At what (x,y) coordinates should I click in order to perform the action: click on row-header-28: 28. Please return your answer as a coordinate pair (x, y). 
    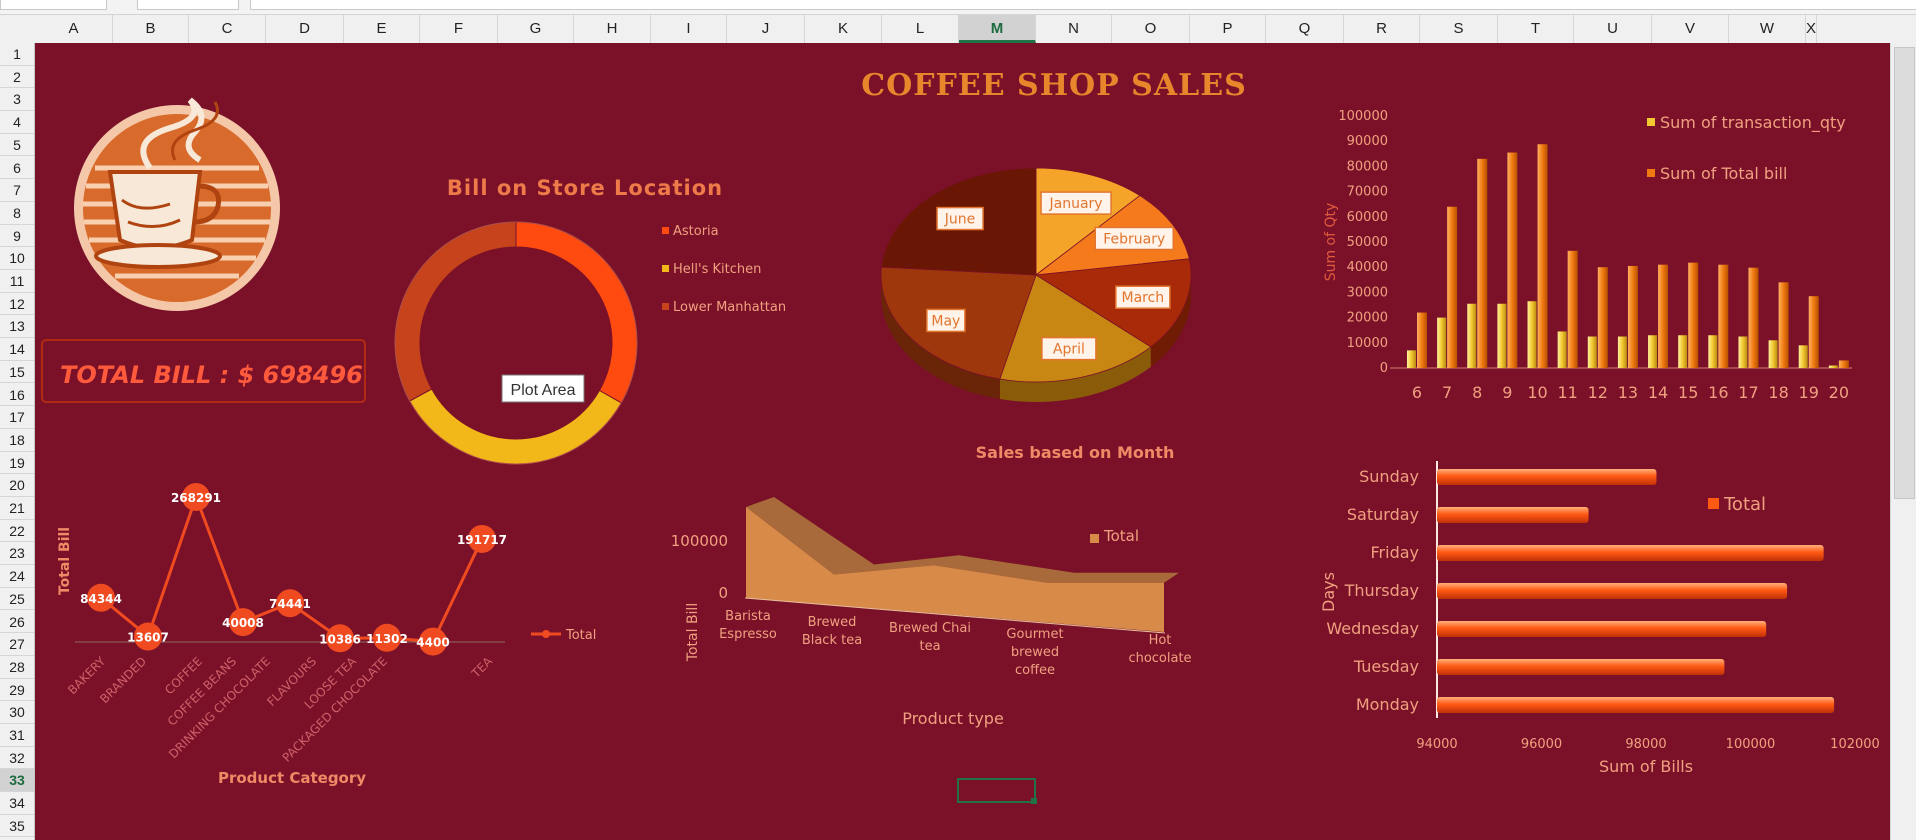
    Looking at the image, I should click on (17, 667).